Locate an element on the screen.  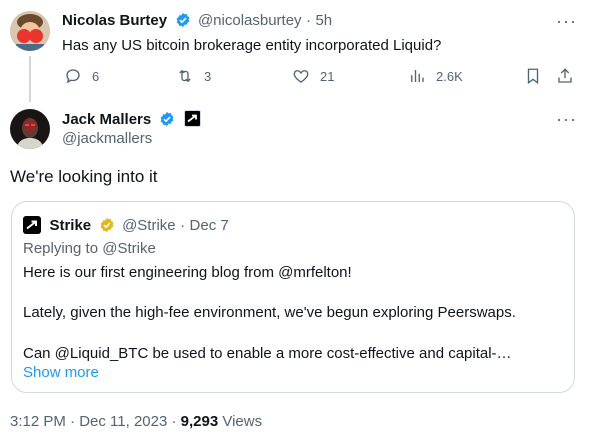
timestamp: 3:12 PM · Dec 11, 2023 · is located at coordinates (95, 421).